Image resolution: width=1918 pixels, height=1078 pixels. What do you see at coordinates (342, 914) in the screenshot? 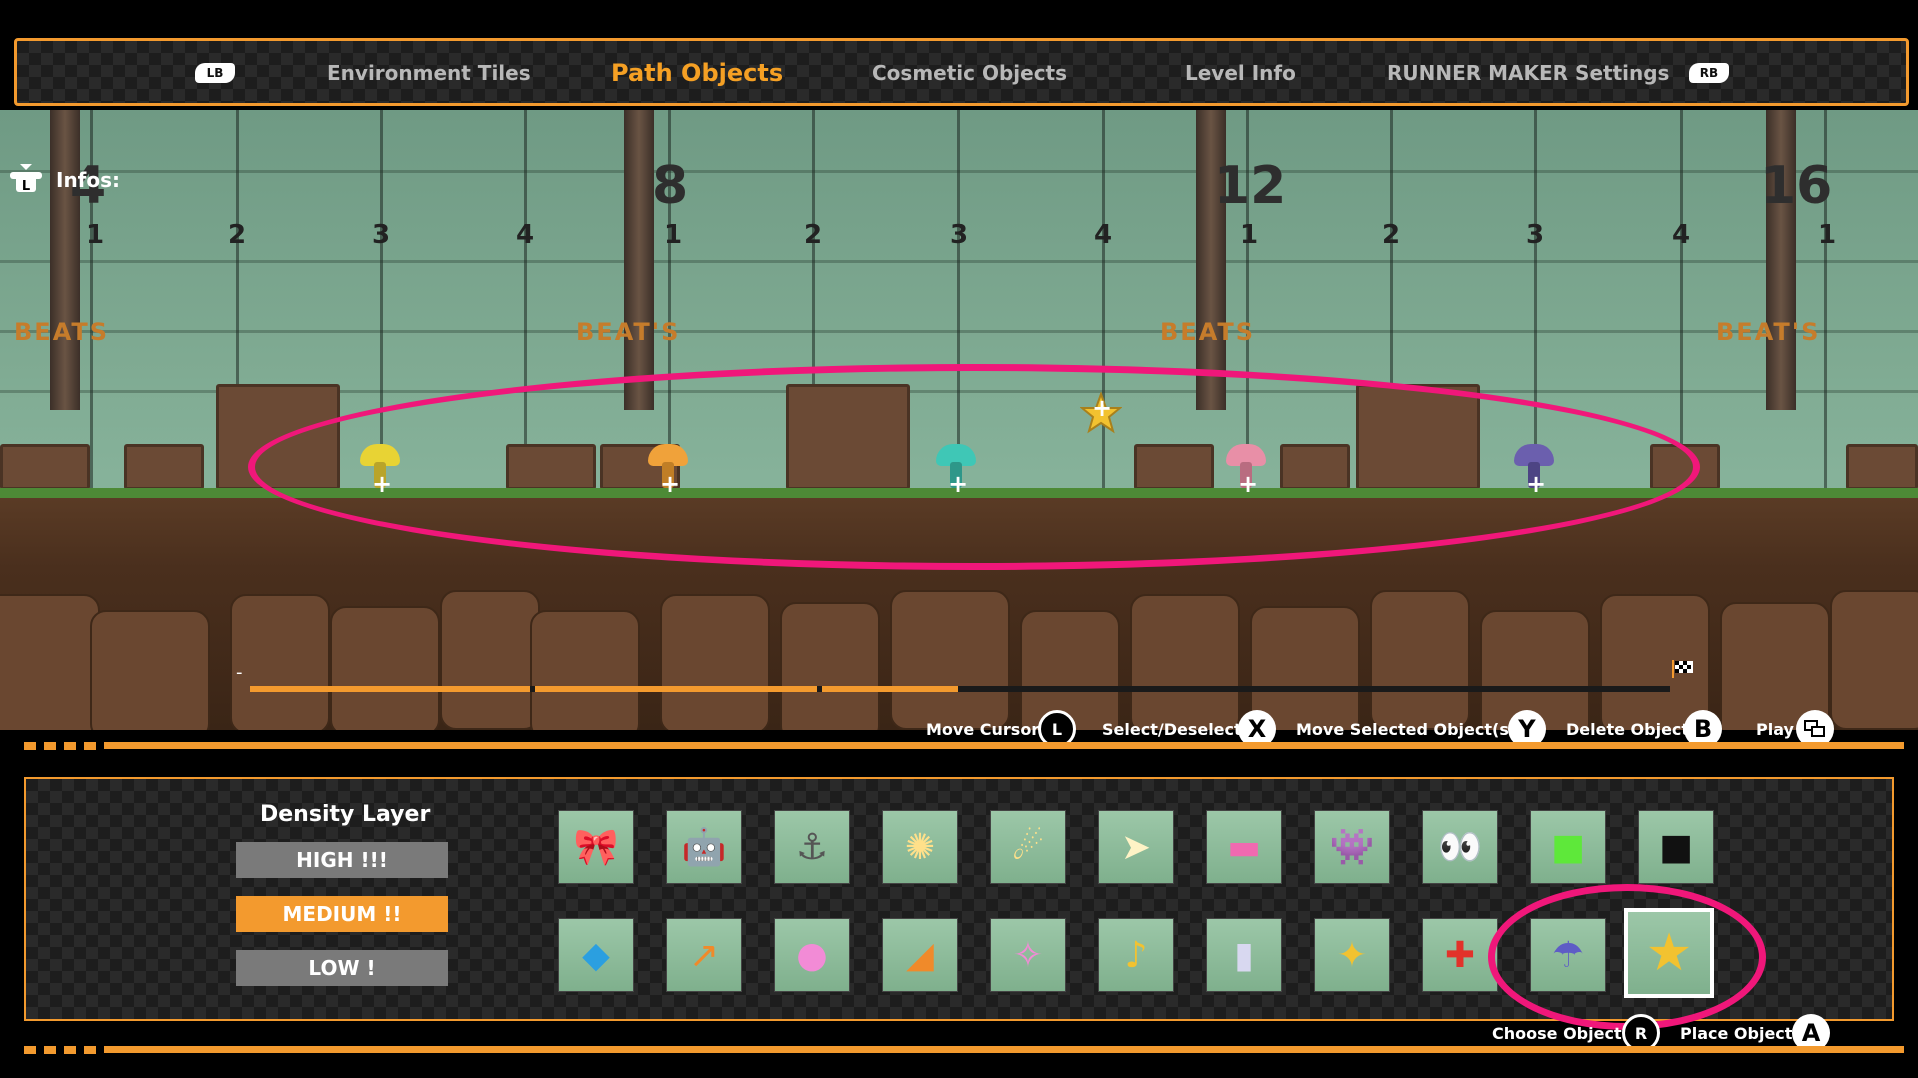
I see `density-medium-button: MEDIUM !!` at bounding box center [342, 914].